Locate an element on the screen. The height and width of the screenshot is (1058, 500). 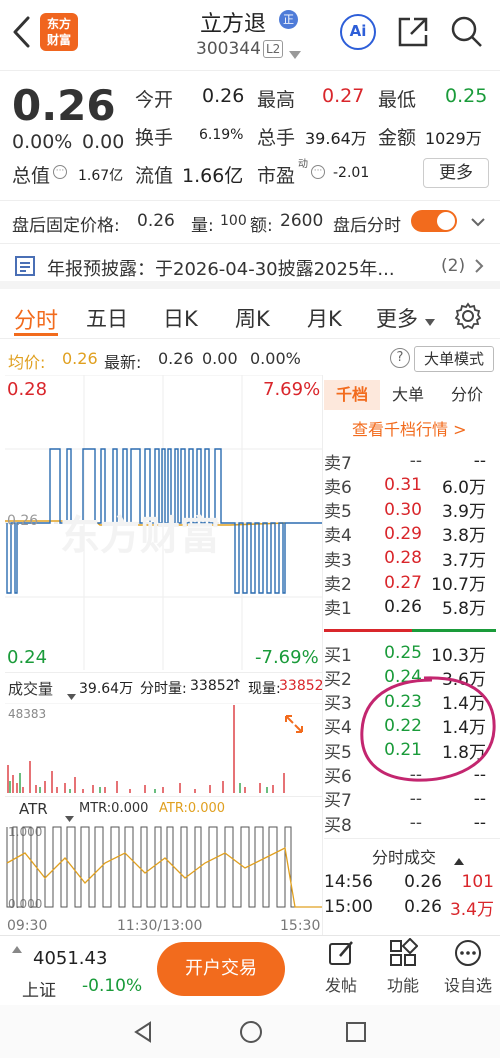
nav-recents-icon is located at coordinates (356, 1034).